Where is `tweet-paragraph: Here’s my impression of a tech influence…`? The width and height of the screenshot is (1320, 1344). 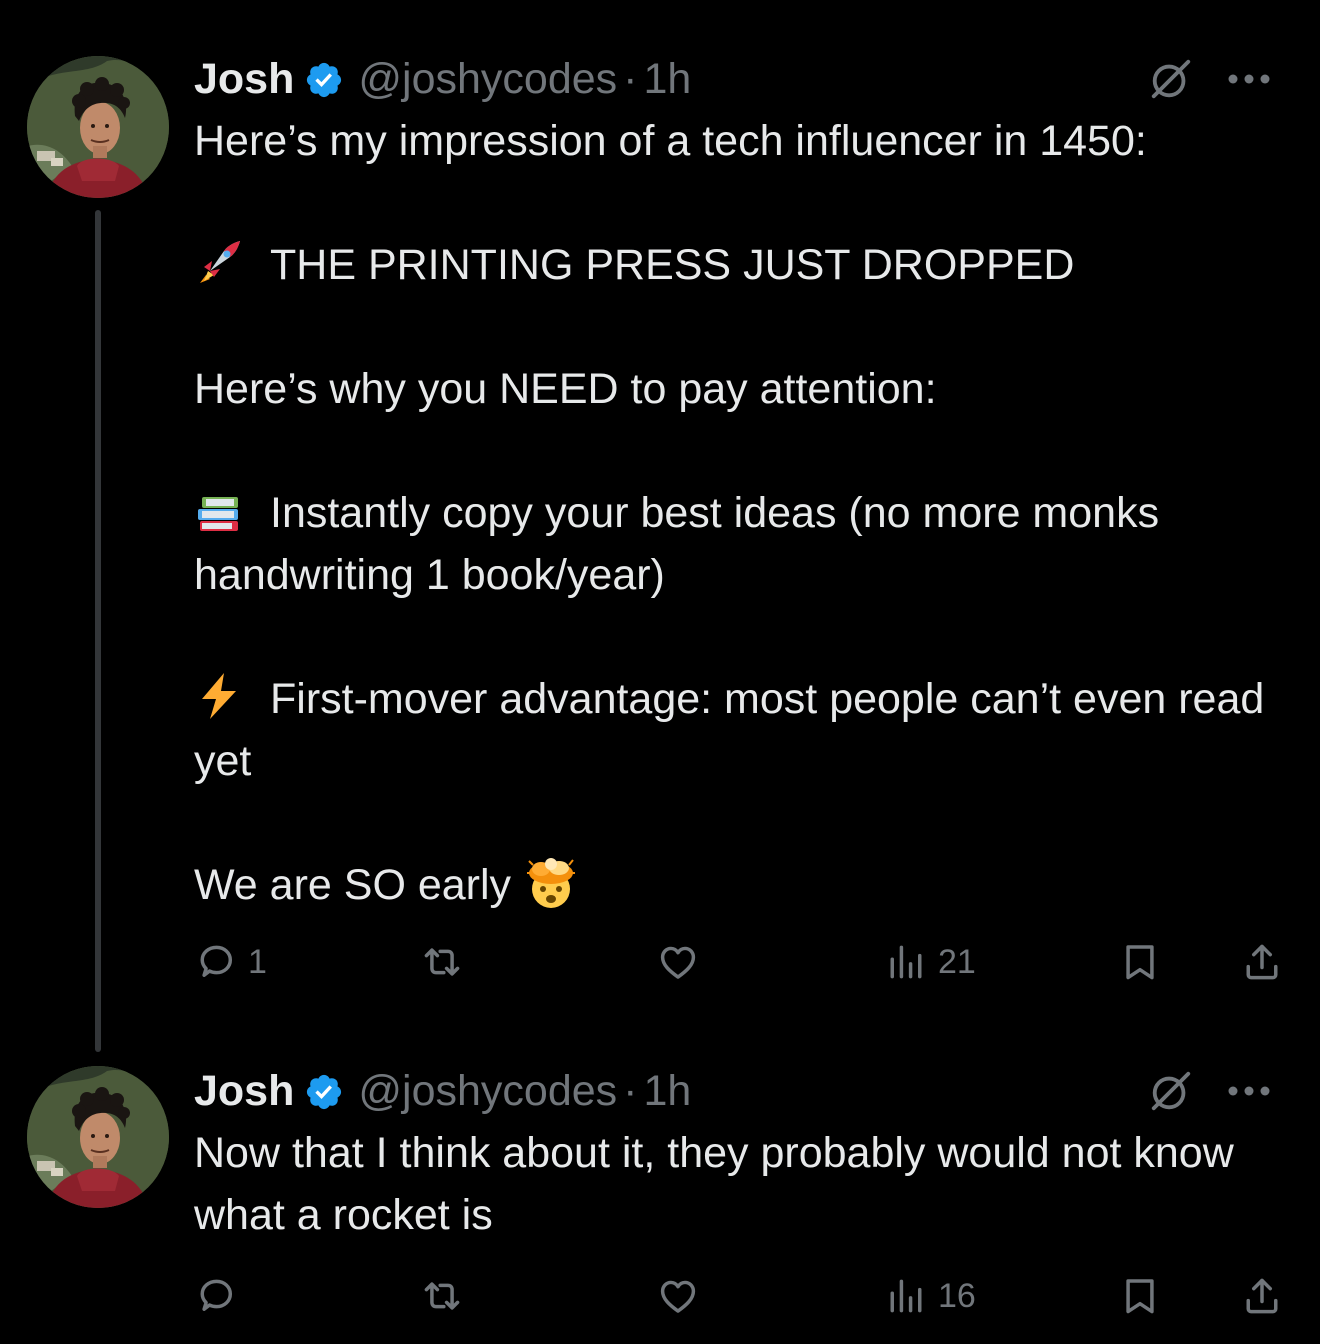
tweet-paragraph: Here’s my impression of a tech influence… is located at coordinates (670, 141).